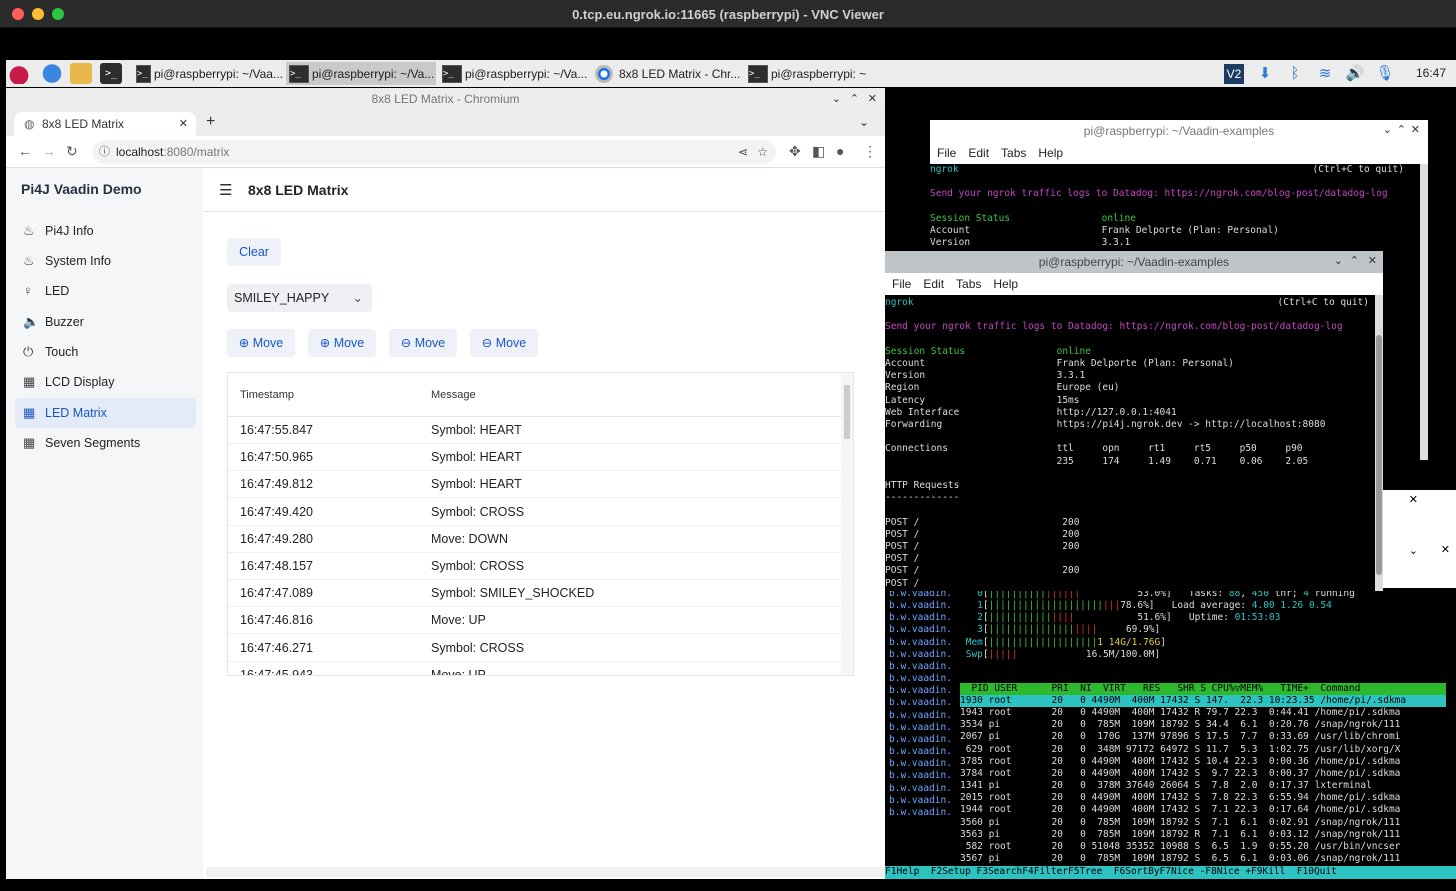 Image resolution: width=1456 pixels, height=891 pixels. I want to click on browser-tab: ◍ 8x8 LED Matrix ✕, so click(105, 125).